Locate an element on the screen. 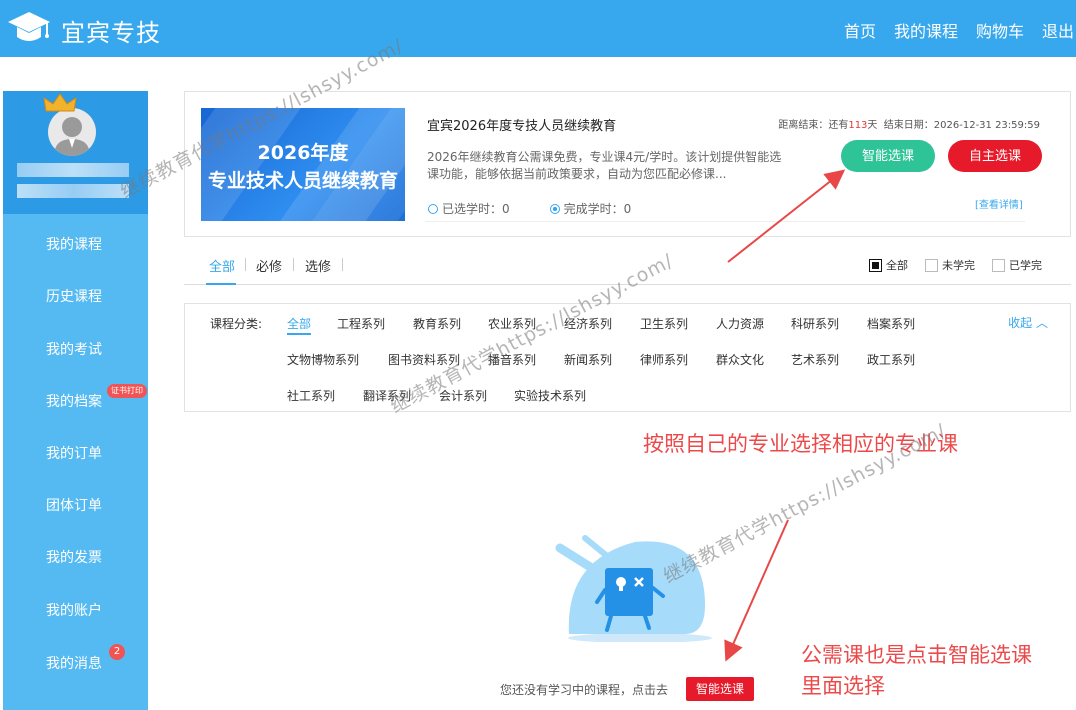  filter-all: 全部 is located at coordinates (888, 265).